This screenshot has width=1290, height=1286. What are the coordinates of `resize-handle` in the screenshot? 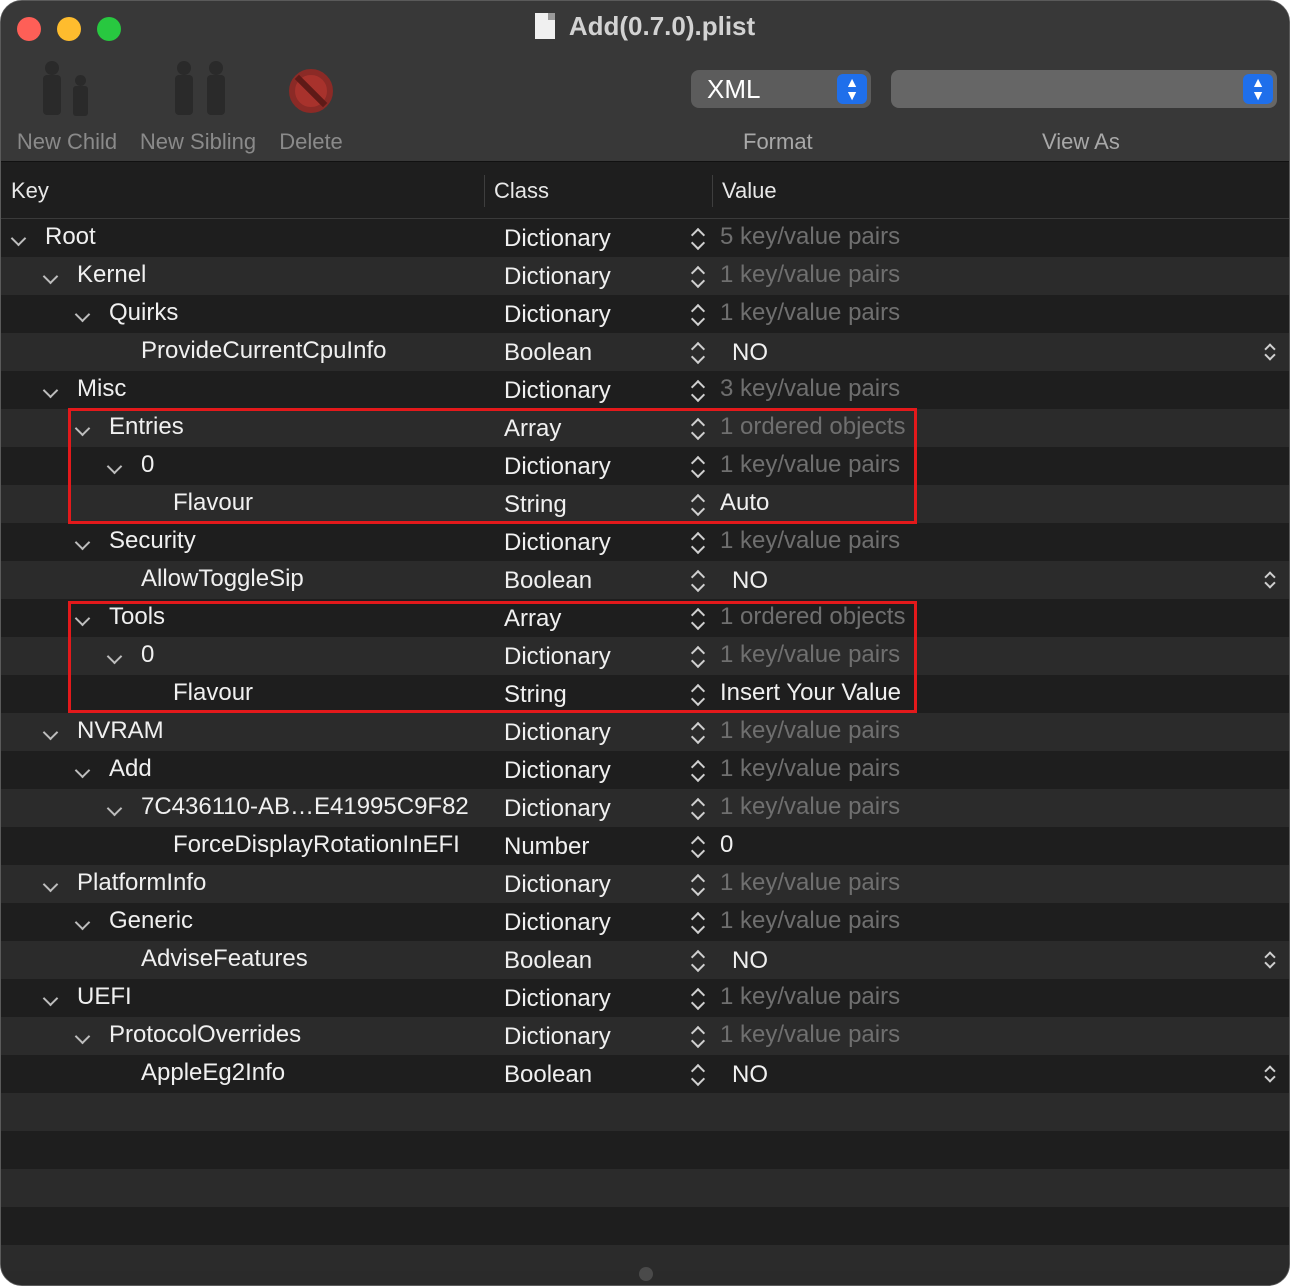 It's located at (646, 1274).